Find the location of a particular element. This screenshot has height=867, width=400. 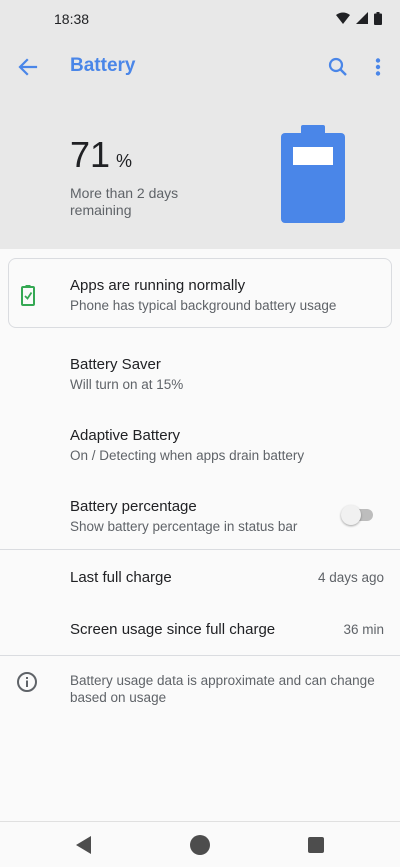

adaptive-battery-title: Adaptive Battery is located at coordinates (125, 435).